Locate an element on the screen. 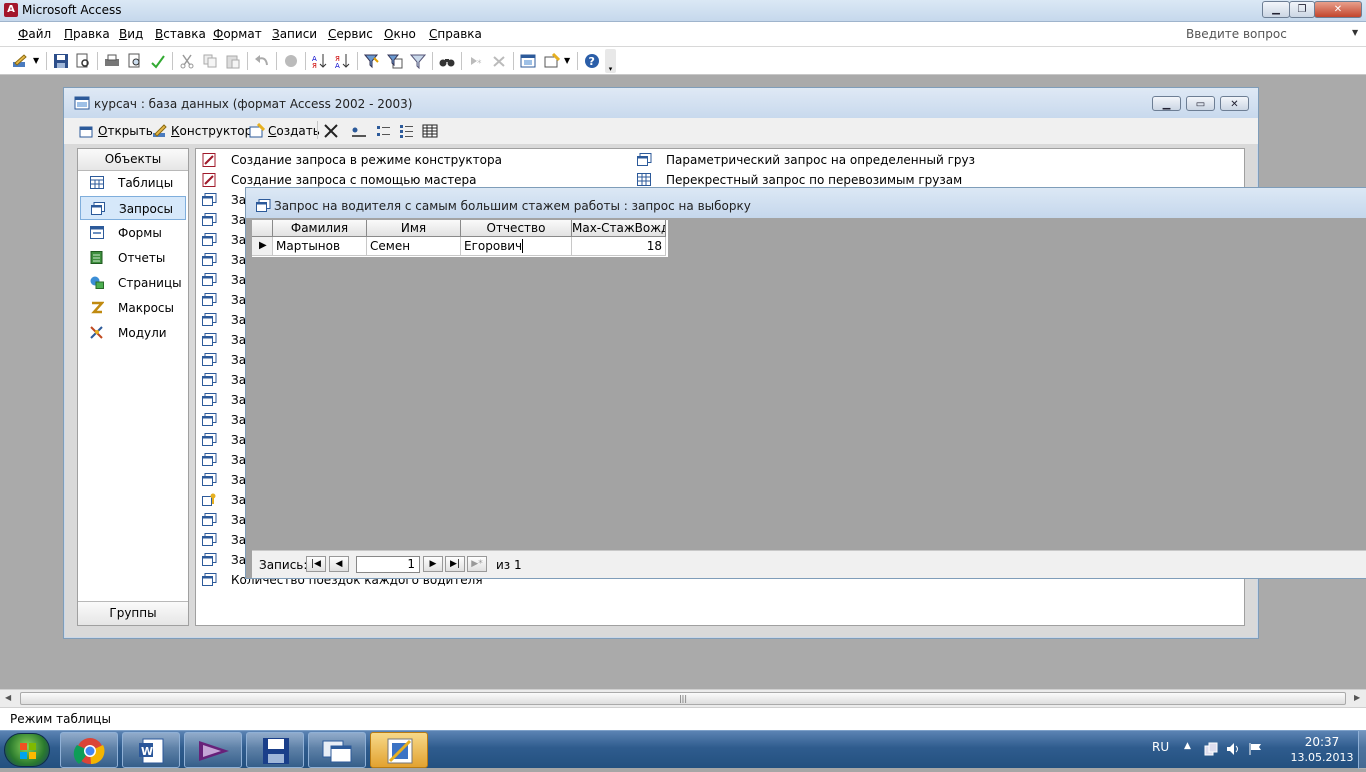 The height and width of the screenshot is (772, 1366). sort-descending-icon: ЯA is located at coordinates (343, 61).